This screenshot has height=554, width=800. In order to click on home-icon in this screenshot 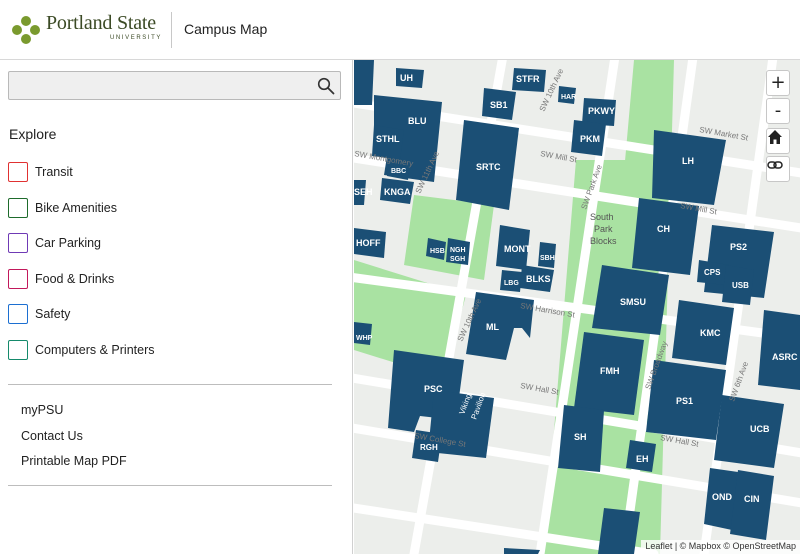, I will do `click(775, 137)`.